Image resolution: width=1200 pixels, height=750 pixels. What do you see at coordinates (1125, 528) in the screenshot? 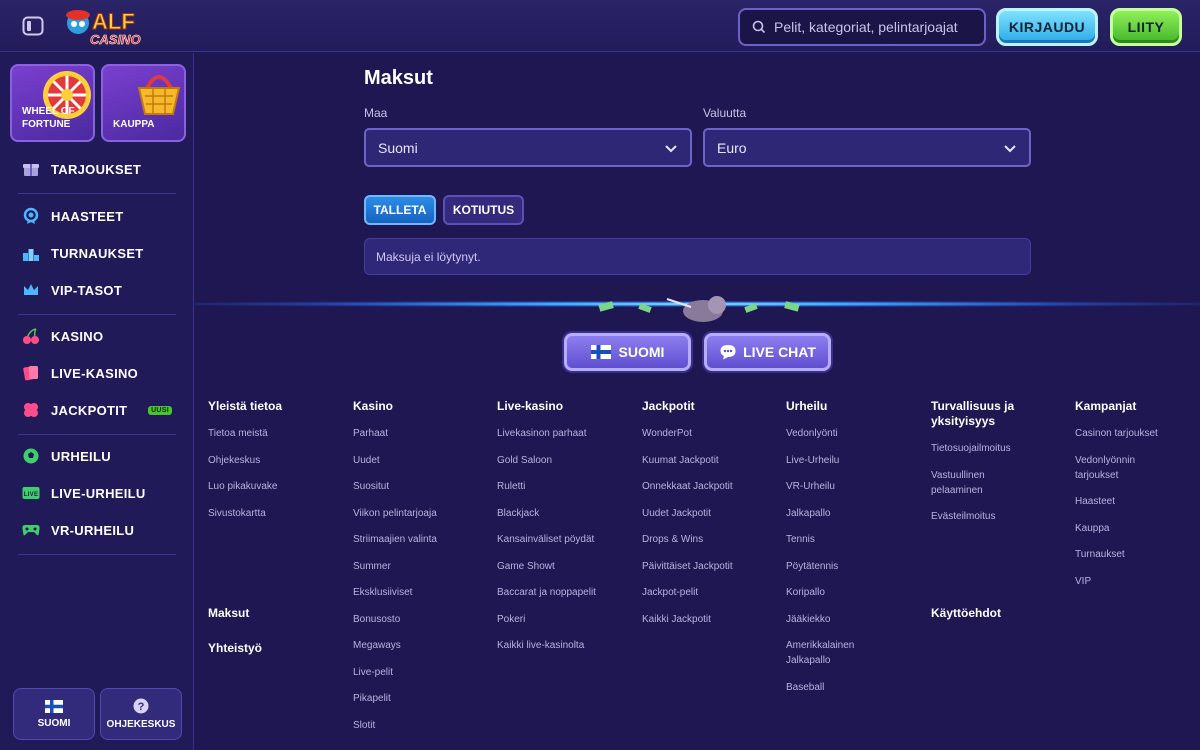
I see `footer-link: Kauppa` at bounding box center [1125, 528].